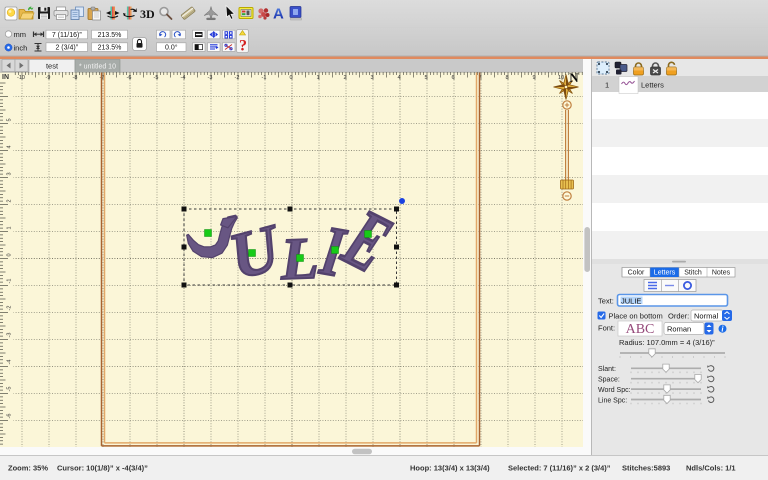 The width and height of the screenshot is (768, 480). What do you see at coordinates (278, 14) in the screenshot?
I see `svg-text: A` at bounding box center [278, 14].